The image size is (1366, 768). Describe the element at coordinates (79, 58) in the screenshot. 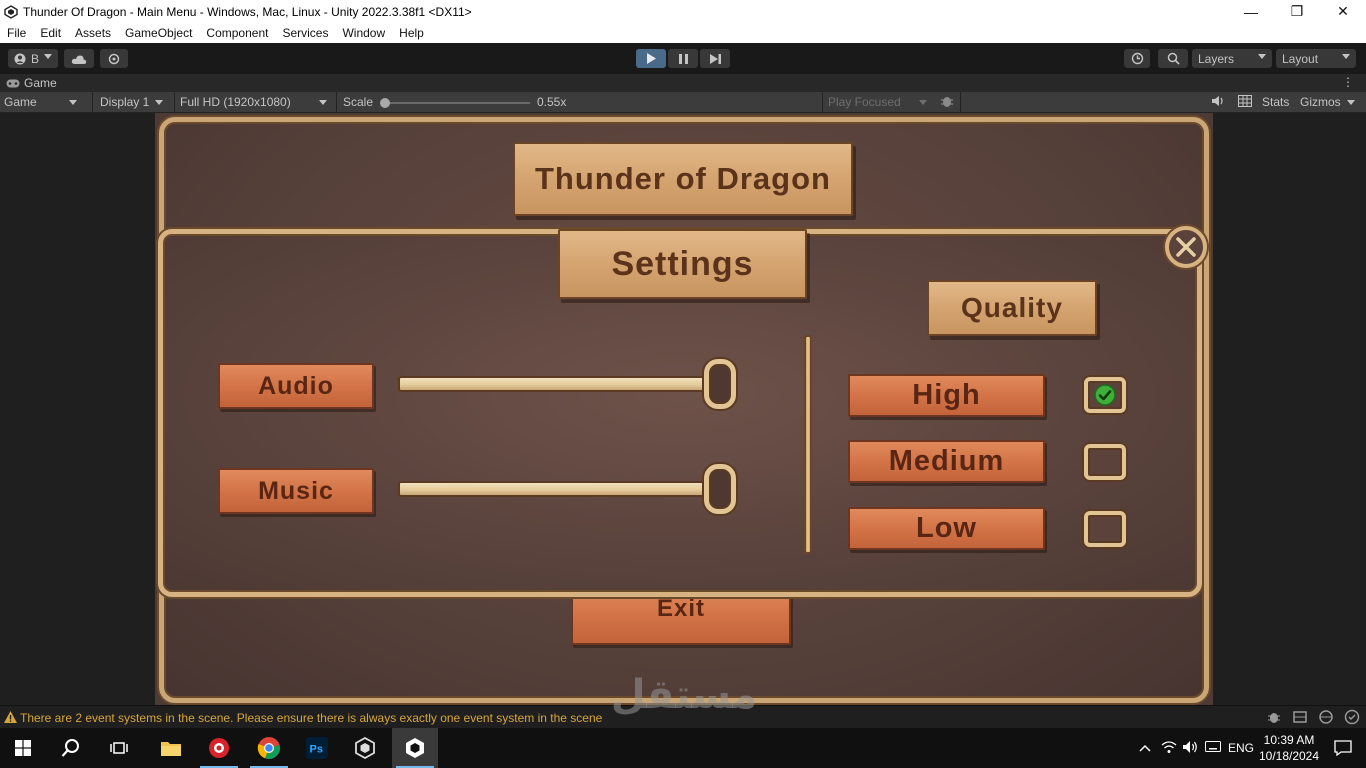

I see `cloud-button` at that location.